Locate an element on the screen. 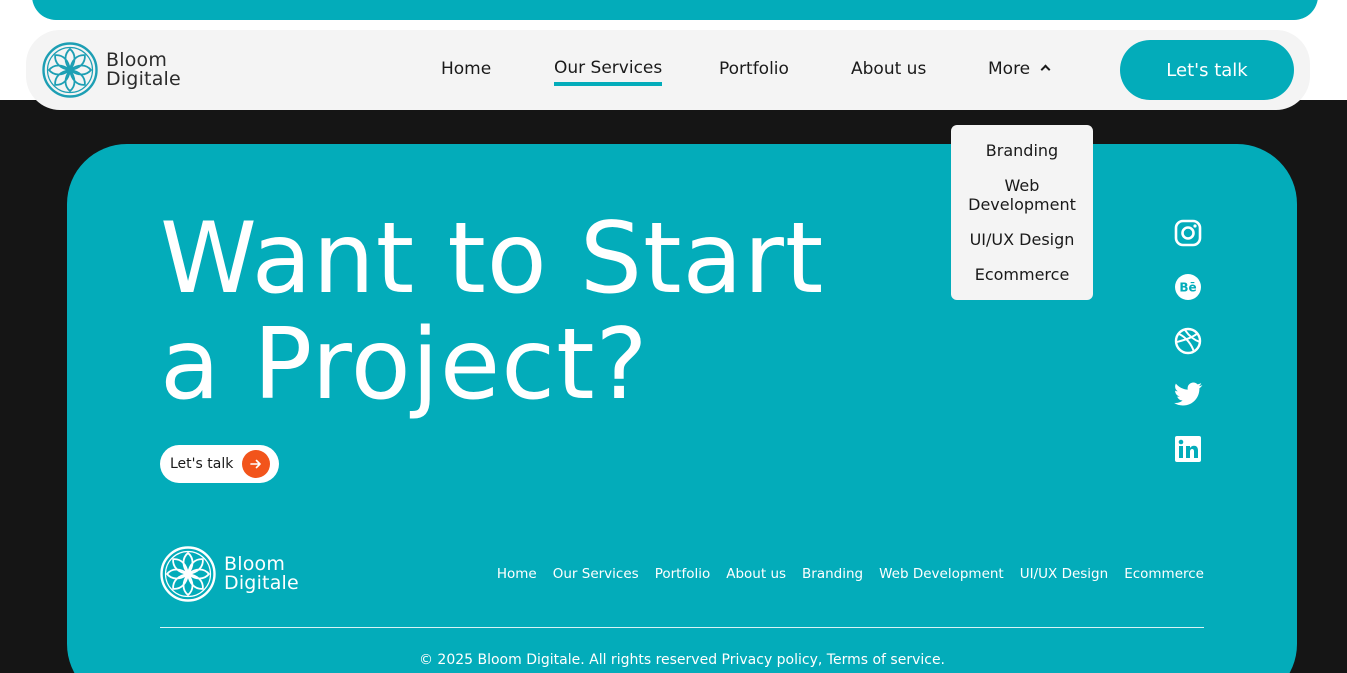 The height and width of the screenshot is (673, 1347). dropdown-item-web-development: Web Development is located at coordinates (1022, 195).